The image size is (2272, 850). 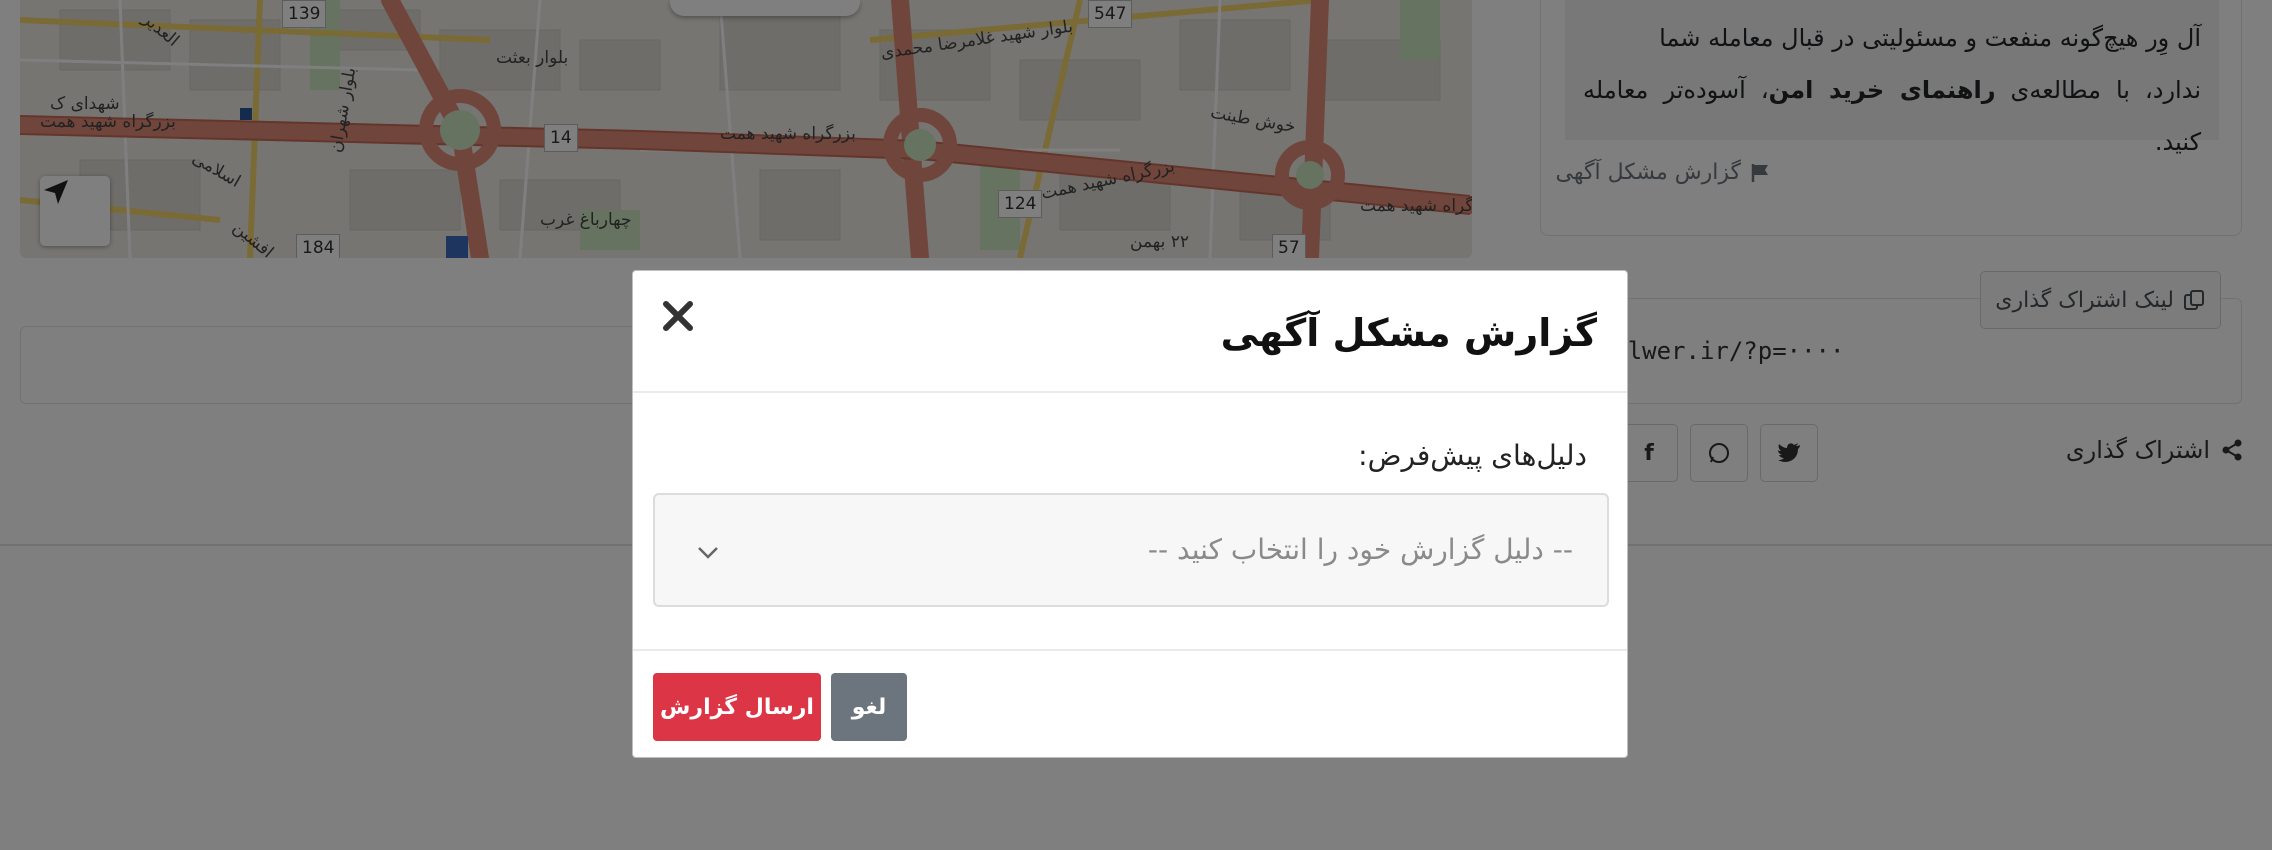 What do you see at coordinates (1472, 455) in the screenshot?
I see `default-reasons-label: دلیل‌های پیش‌فرض:` at bounding box center [1472, 455].